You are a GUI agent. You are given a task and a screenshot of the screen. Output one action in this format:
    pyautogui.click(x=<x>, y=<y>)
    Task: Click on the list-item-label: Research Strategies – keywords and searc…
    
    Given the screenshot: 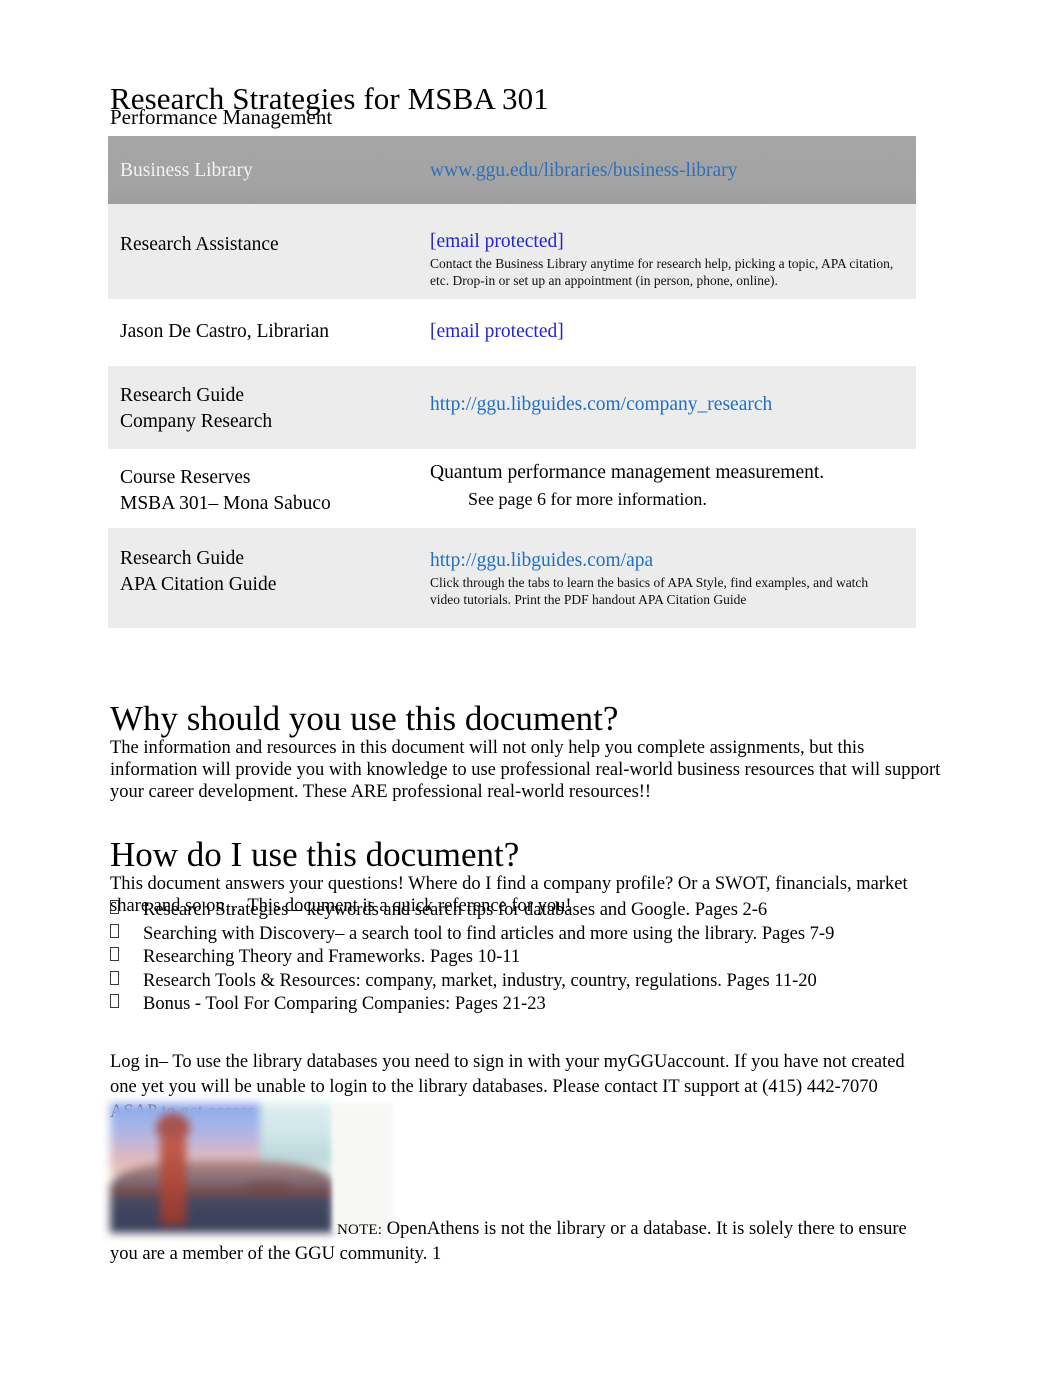 What is the action you would take?
    pyautogui.click(x=455, y=910)
    